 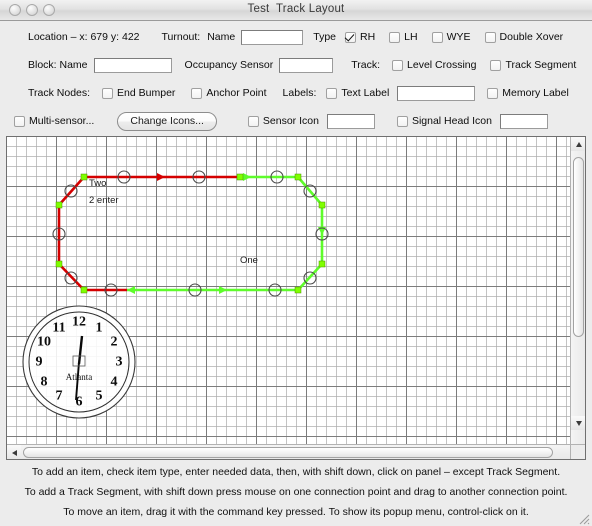 What do you see at coordinates (58, 328) in the screenshot?
I see `clock-numeral: 11` at bounding box center [58, 328].